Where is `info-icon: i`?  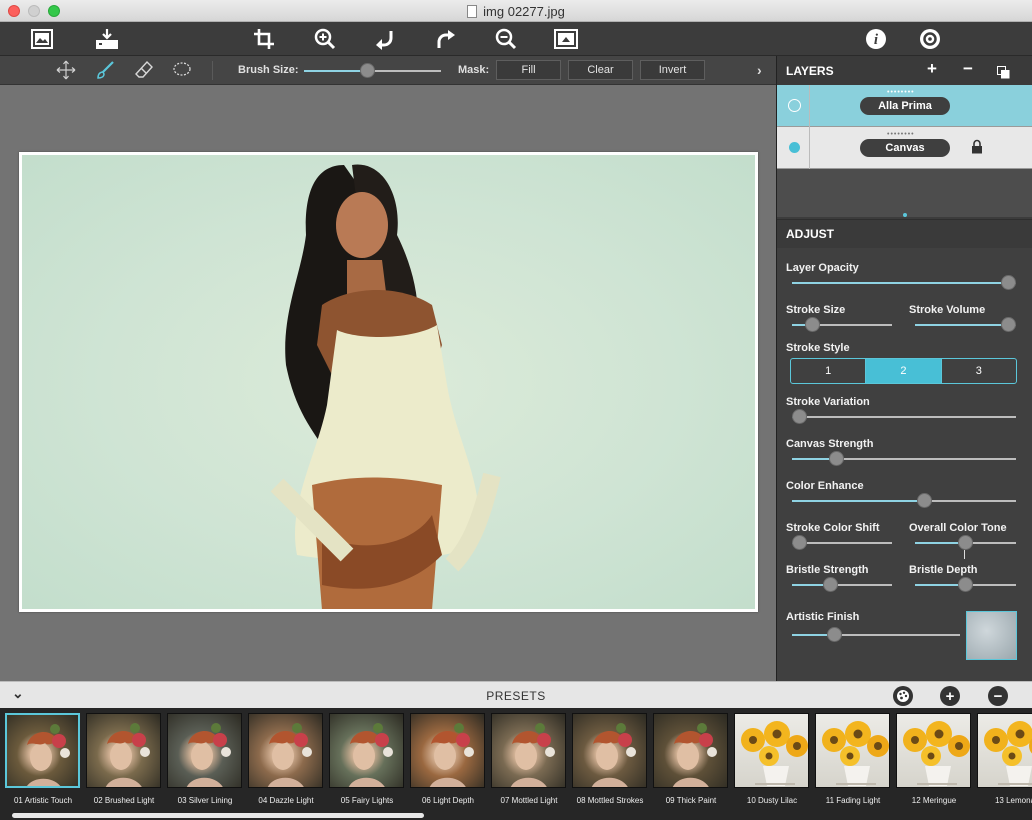 info-icon: i is located at coordinates (876, 39).